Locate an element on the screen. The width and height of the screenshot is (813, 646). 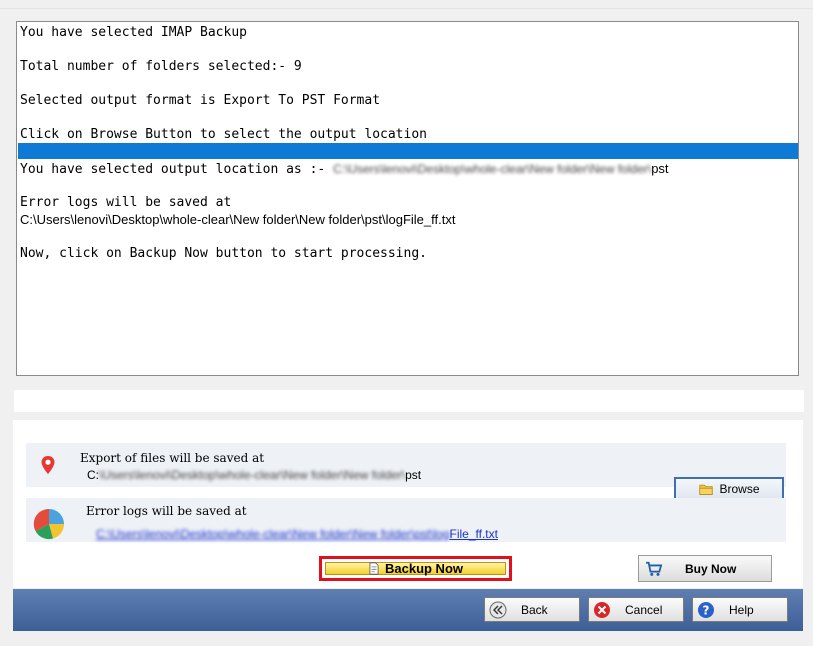
backup-now-highlight-frame: Backup Now is located at coordinates (415, 568).